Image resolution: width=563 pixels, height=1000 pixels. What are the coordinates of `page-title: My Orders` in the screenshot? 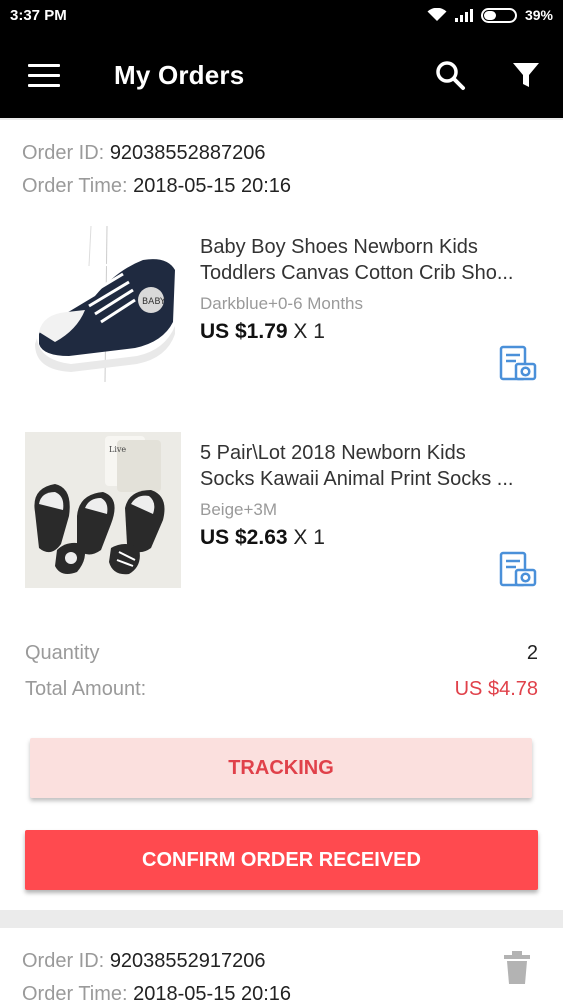 It's located at (179, 75).